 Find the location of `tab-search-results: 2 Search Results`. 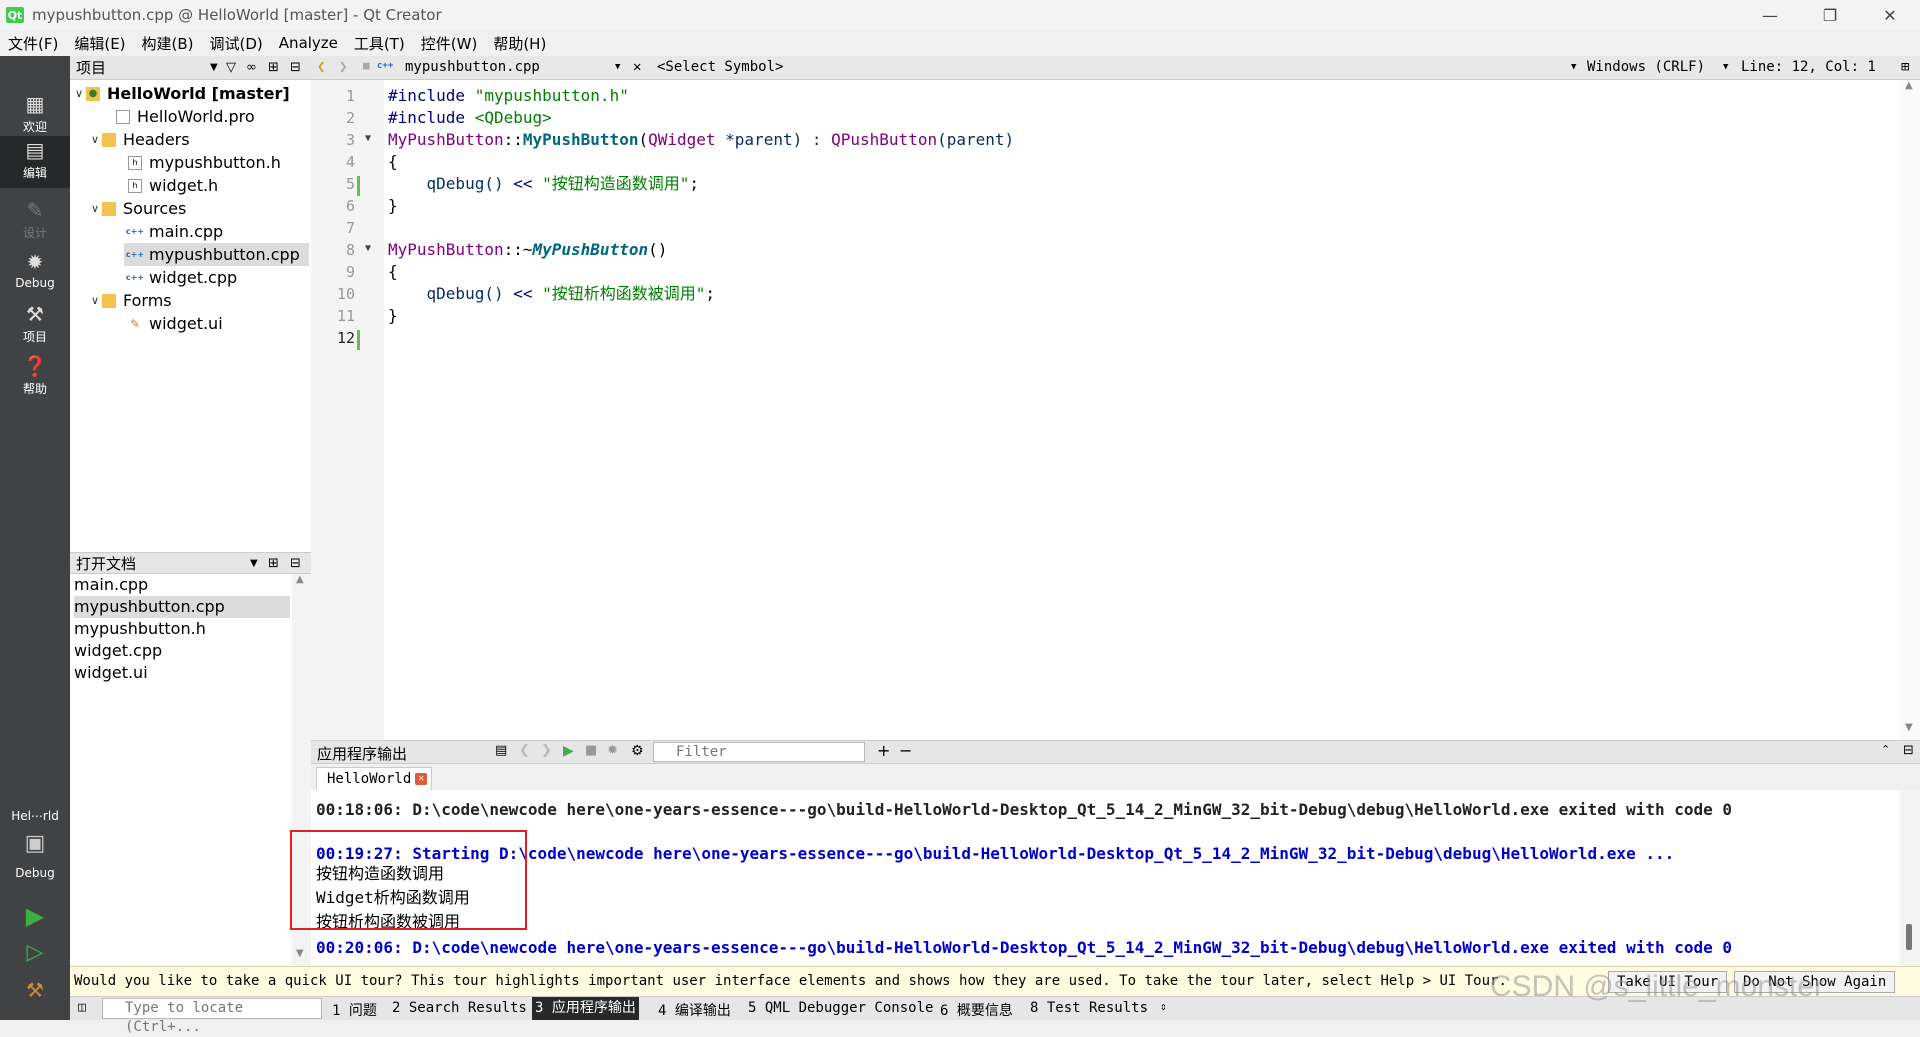

tab-search-results: 2 Search Results is located at coordinates (459, 1008).